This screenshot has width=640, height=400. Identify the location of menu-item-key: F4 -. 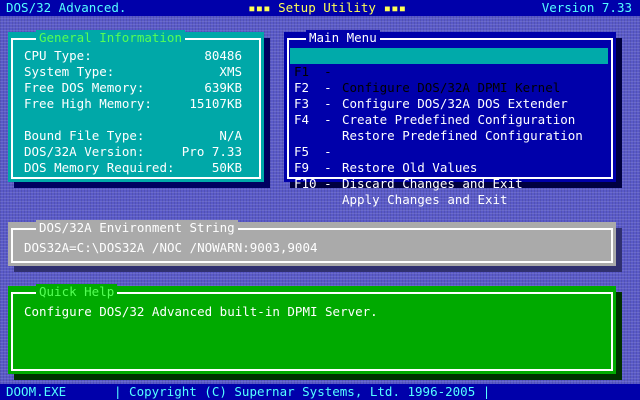
(313, 119).